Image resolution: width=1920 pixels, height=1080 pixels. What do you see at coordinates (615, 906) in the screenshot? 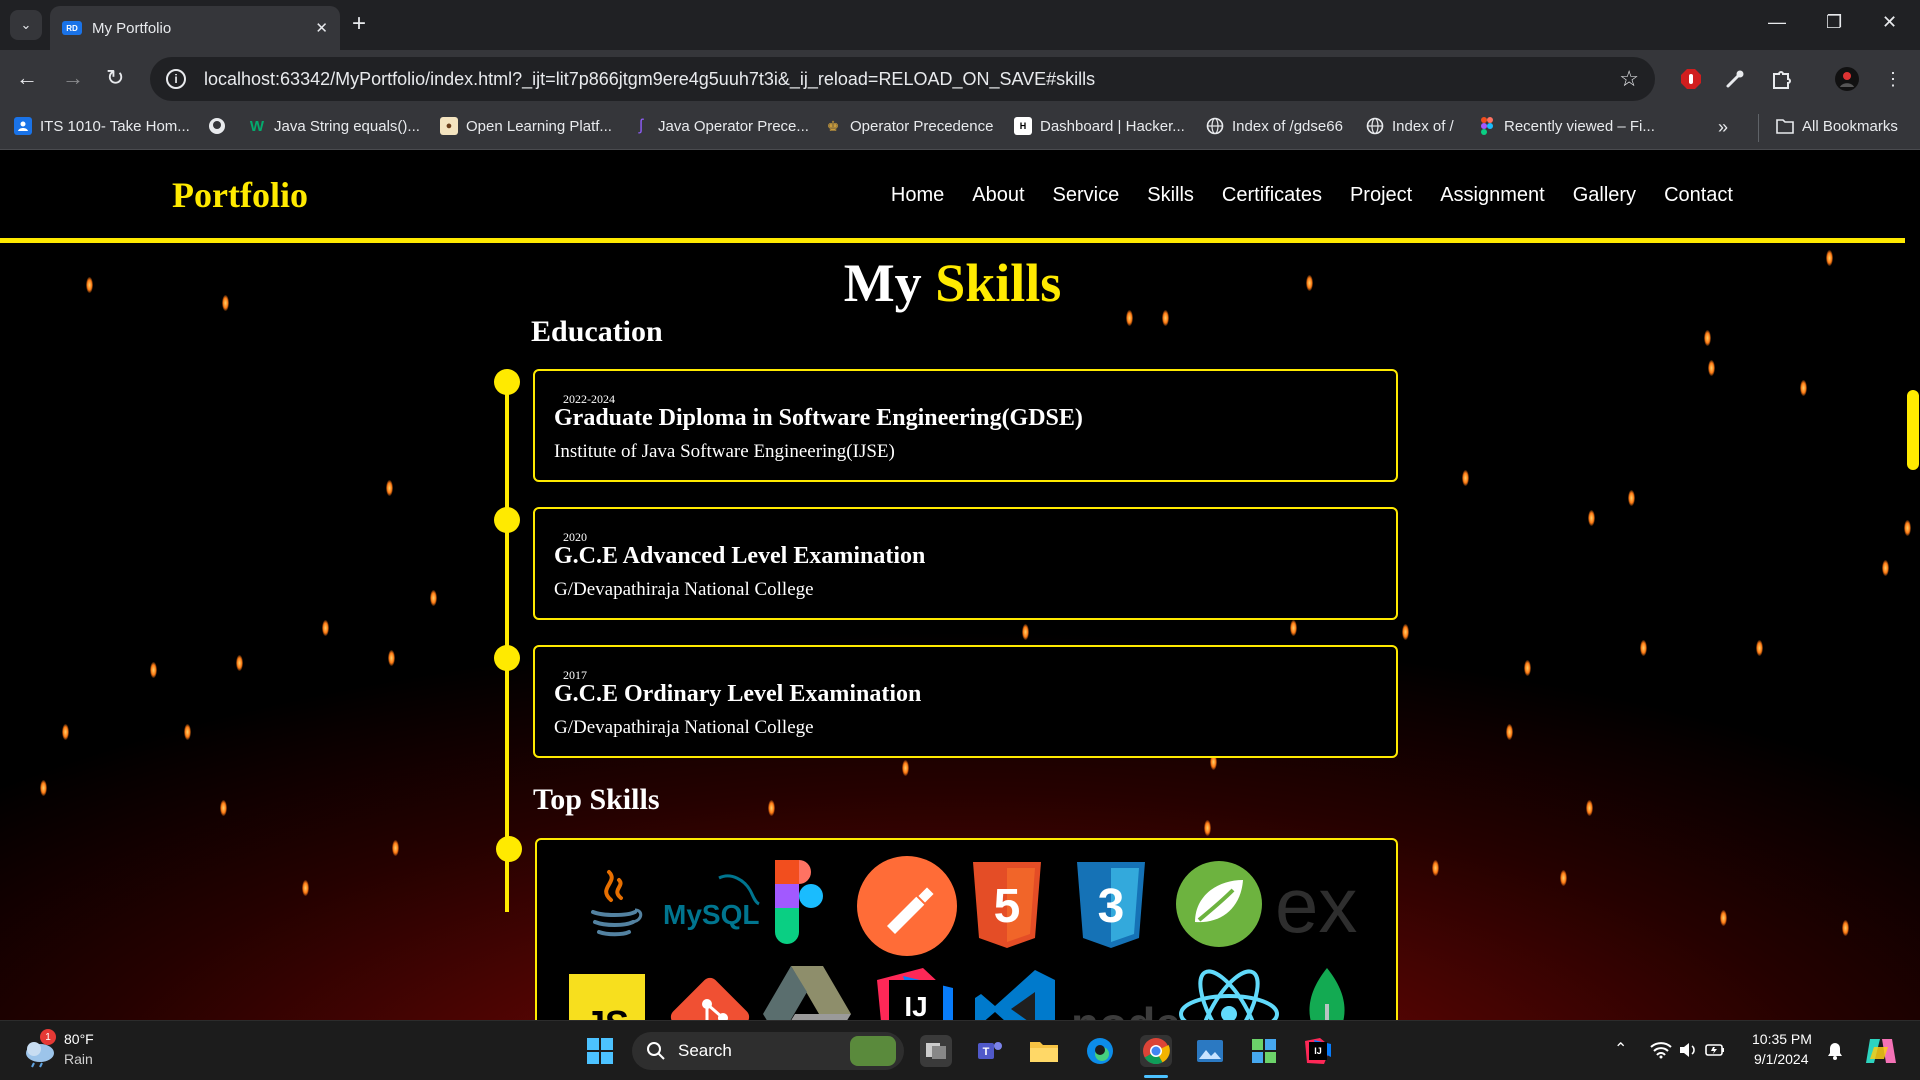
I see `java-icon` at bounding box center [615, 906].